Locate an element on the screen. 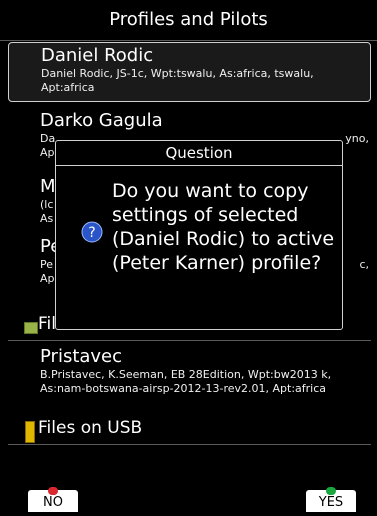  file-name: Pristavec is located at coordinates (81, 356).